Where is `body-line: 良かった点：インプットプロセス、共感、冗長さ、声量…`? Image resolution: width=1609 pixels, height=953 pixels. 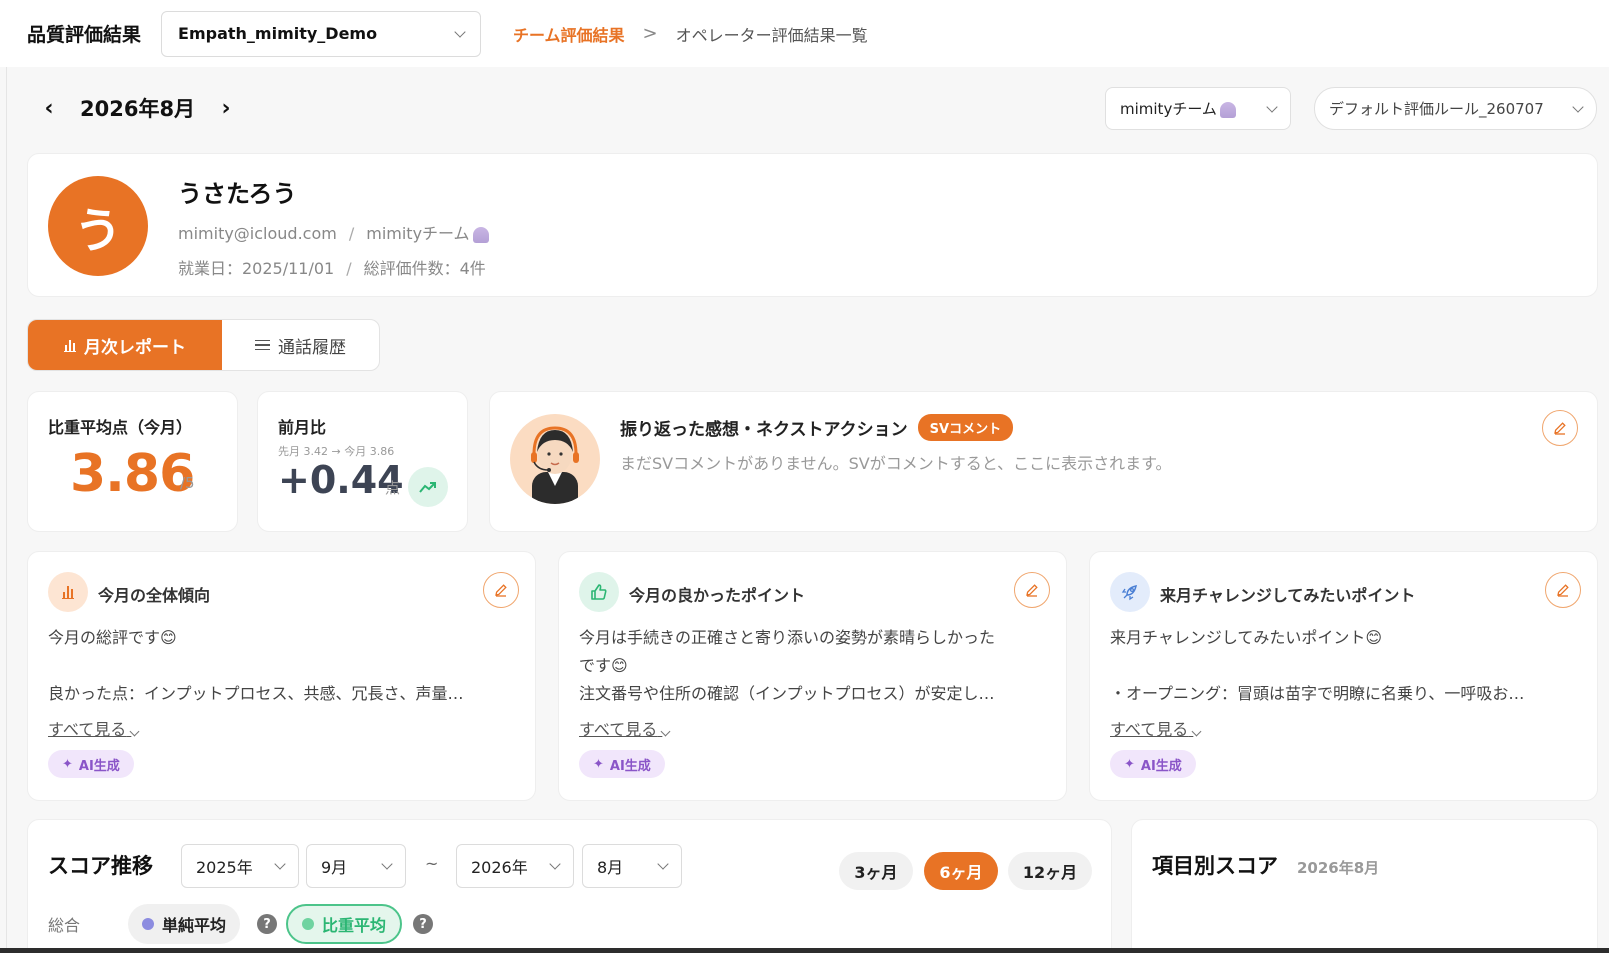
body-line: 良かった点：インプットプロセス、共感、冗長さ、声量… is located at coordinates (256, 693).